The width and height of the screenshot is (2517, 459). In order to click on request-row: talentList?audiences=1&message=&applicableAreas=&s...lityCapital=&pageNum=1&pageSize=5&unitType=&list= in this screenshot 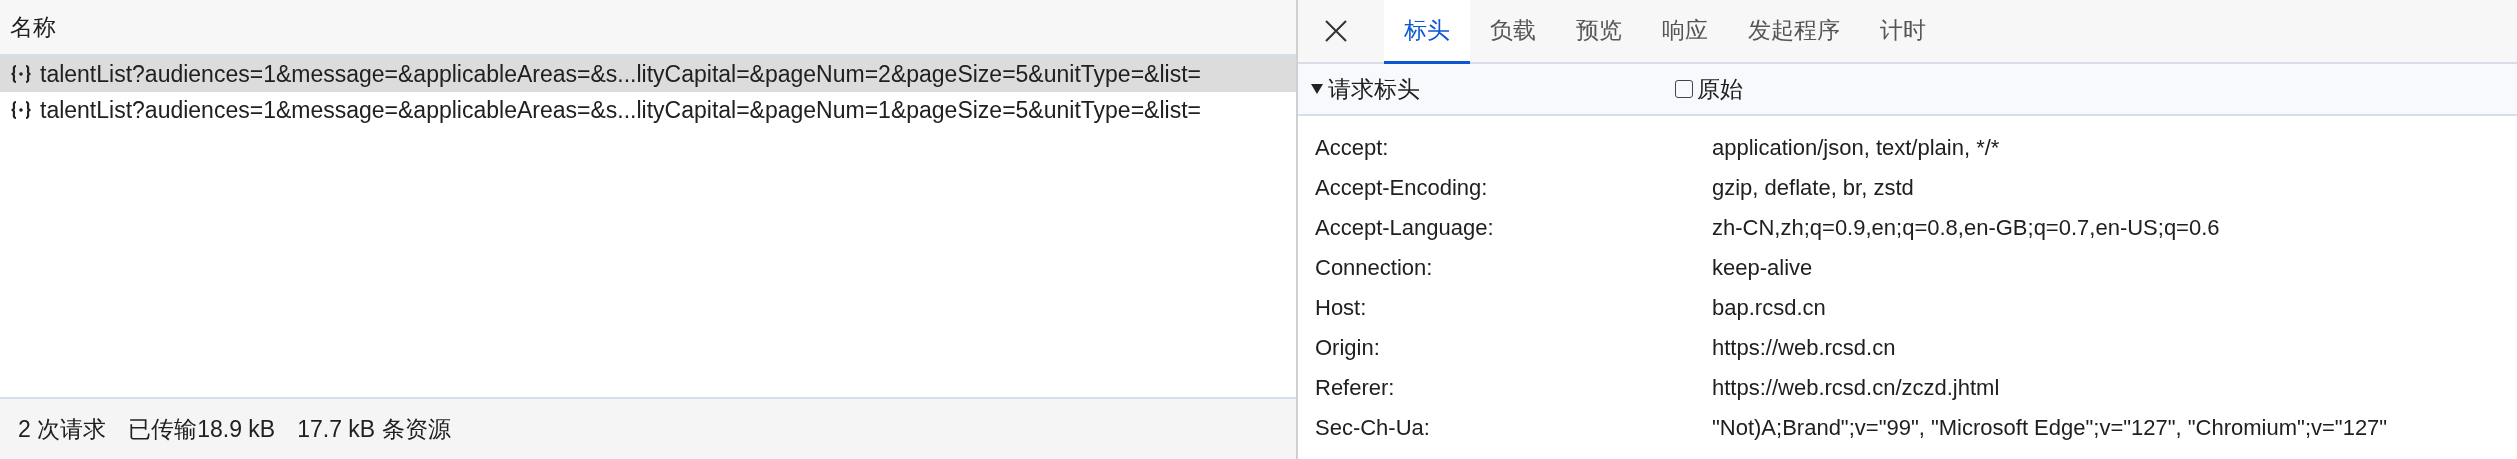, I will do `click(648, 110)`.